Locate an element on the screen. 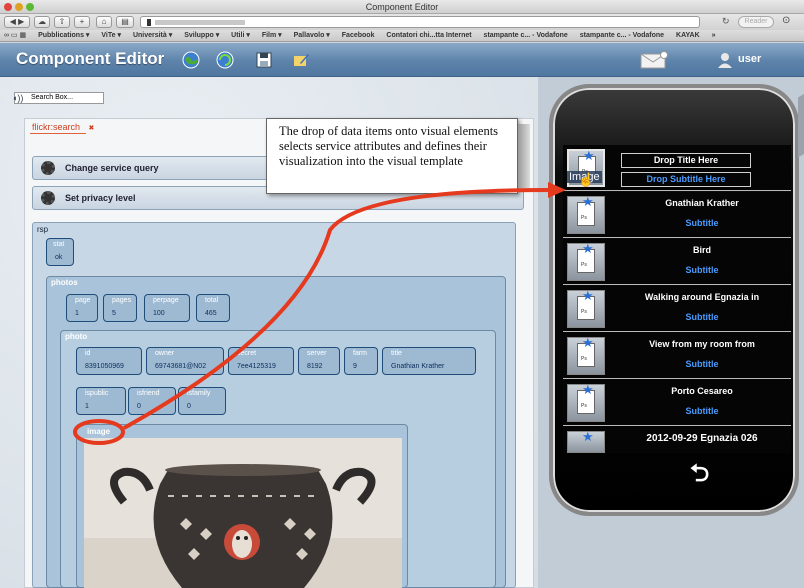  hand-cursor-icon: ☝ is located at coordinates (586, 179).